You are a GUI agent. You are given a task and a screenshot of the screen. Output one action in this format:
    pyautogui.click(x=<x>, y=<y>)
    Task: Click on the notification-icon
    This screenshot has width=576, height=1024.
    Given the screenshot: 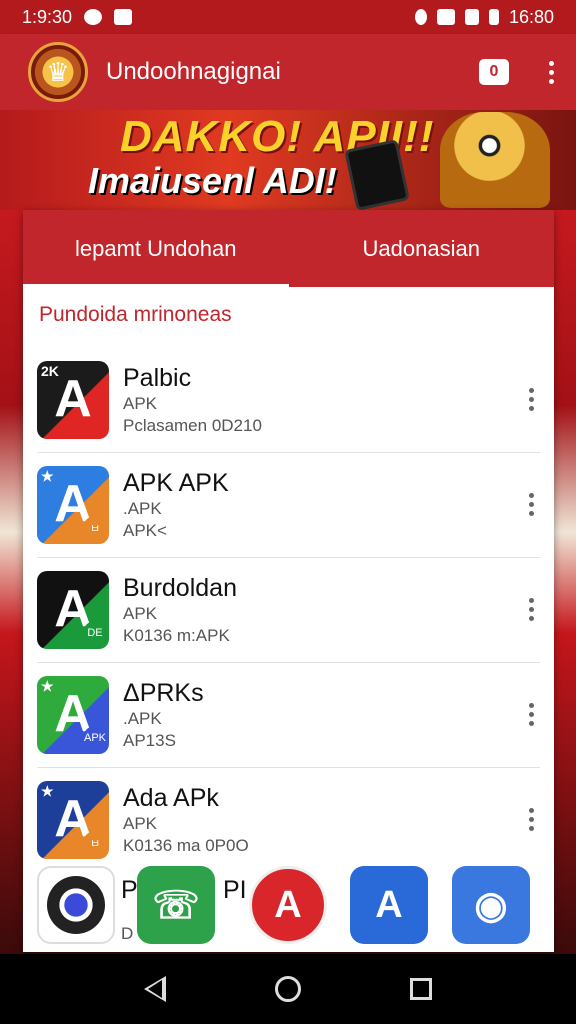 What is the action you would take?
    pyautogui.click(x=93, y=17)
    